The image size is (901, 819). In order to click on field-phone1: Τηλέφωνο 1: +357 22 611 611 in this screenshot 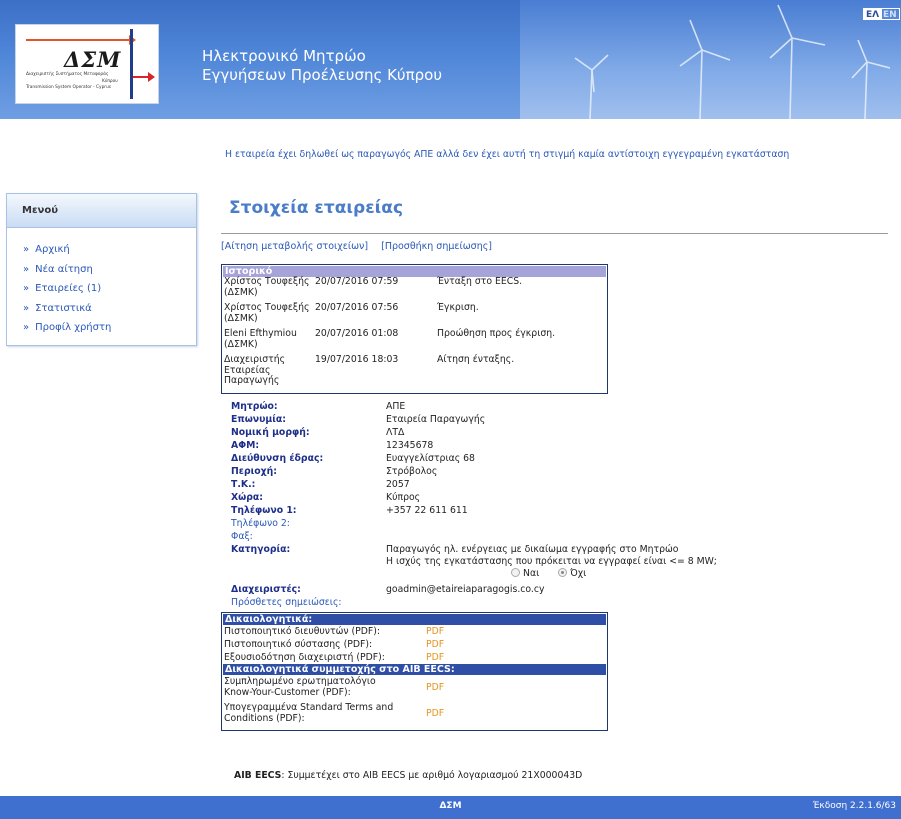, I will do `click(511, 510)`.